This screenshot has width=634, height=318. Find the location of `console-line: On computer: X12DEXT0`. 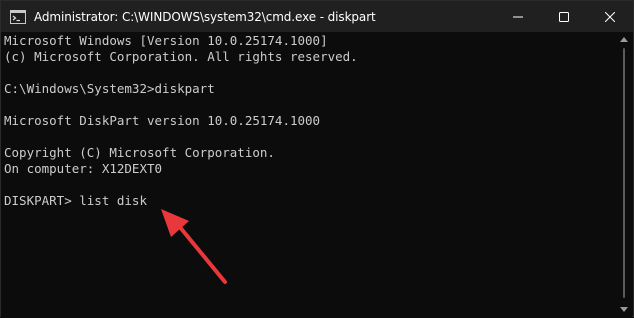

console-line: On computer: X12DEXT0 is located at coordinates (83, 168).